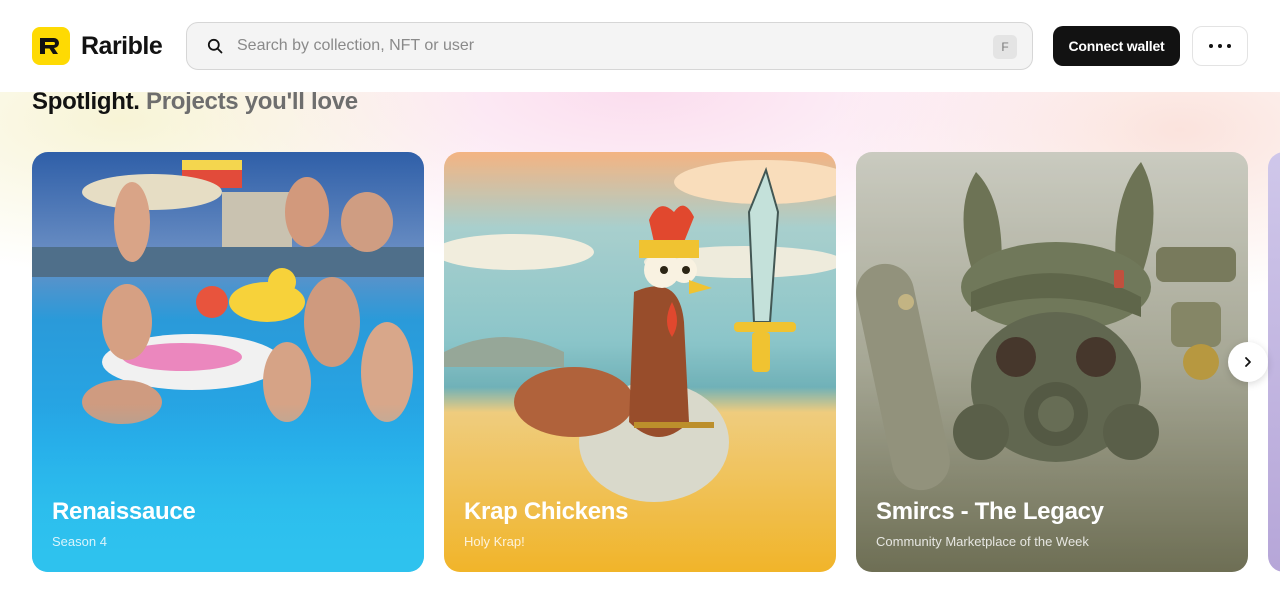 The height and width of the screenshot is (609, 1280). What do you see at coordinates (1005, 47) in the screenshot?
I see `search-shortcut-key: F` at bounding box center [1005, 47].